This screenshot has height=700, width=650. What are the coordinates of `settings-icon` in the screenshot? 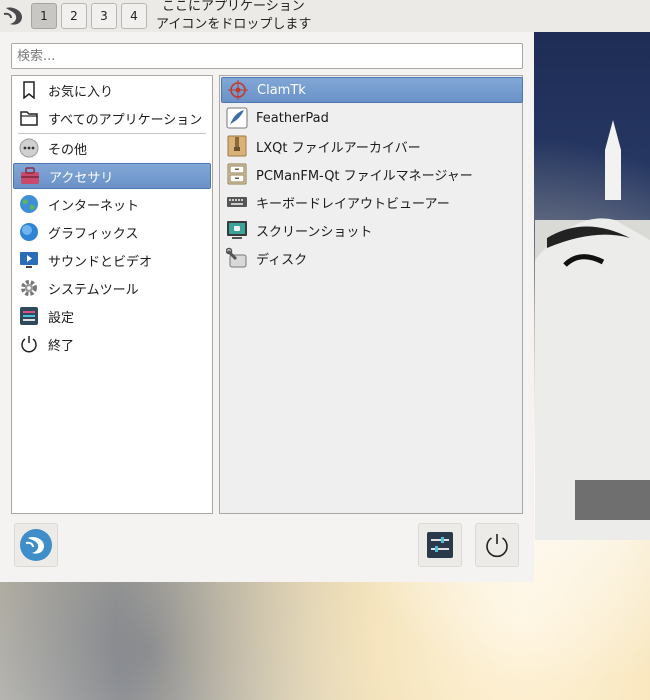 It's located at (29, 316).